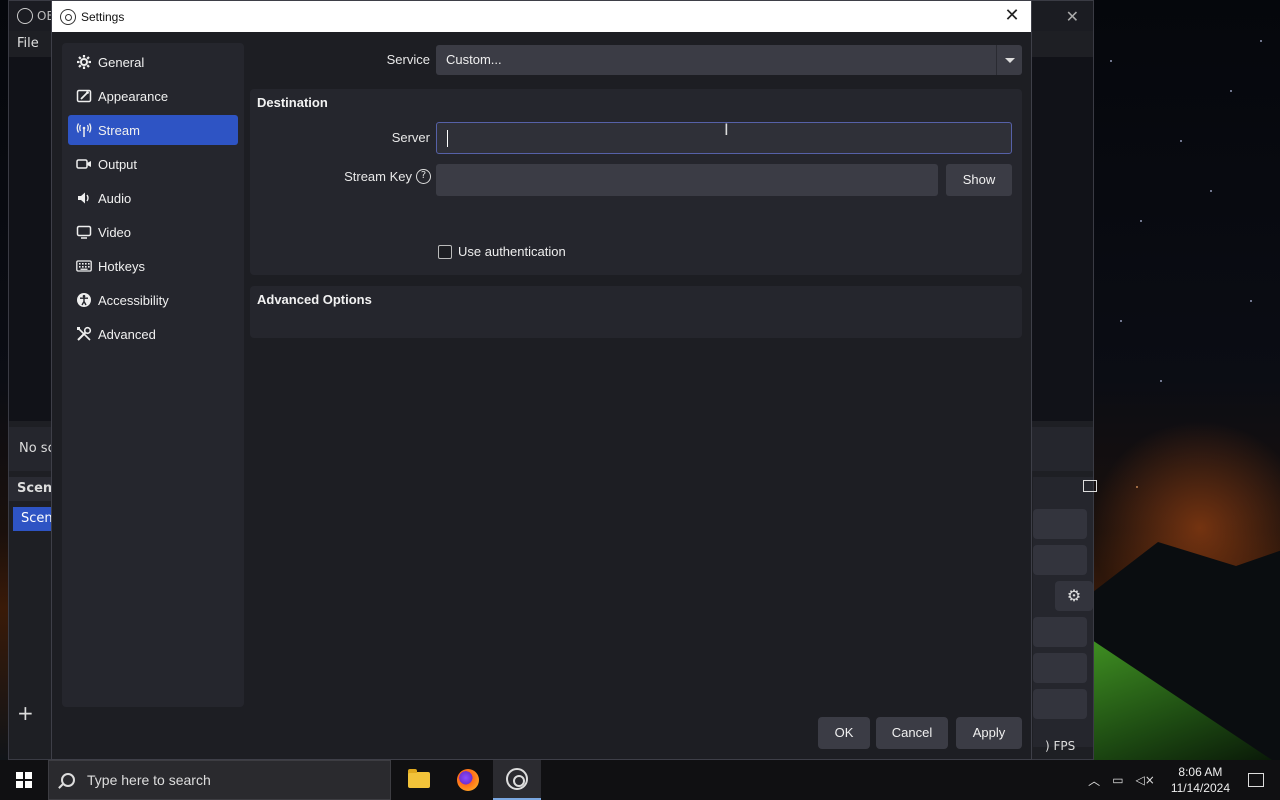 Image resolution: width=1280 pixels, height=800 pixels. Describe the element at coordinates (84, 198) in the screenshot. I see `speaker-icon` at that location.